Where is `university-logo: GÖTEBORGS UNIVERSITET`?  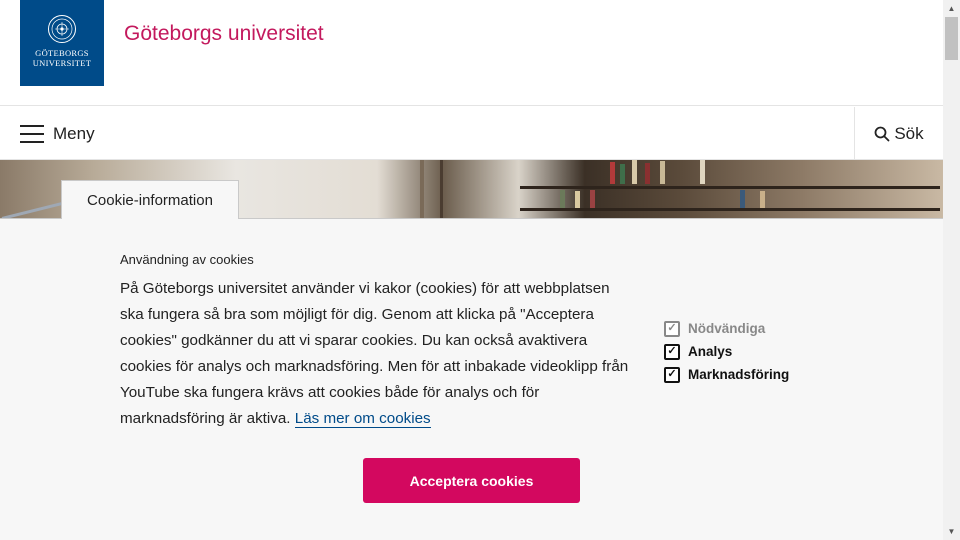
university-logo: GÖTEBORGS UNIVERSITET is located at coordinates (62, 43).